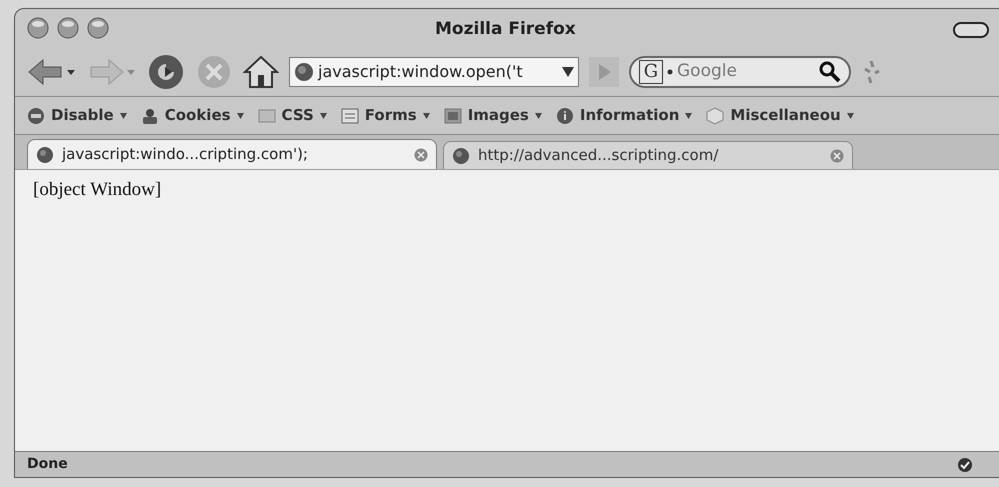 The width and height of the screenshot is (999, 487). Describe the element at coordinates (871, 71) in the screenshot. I see `throbber-icon` at that location.